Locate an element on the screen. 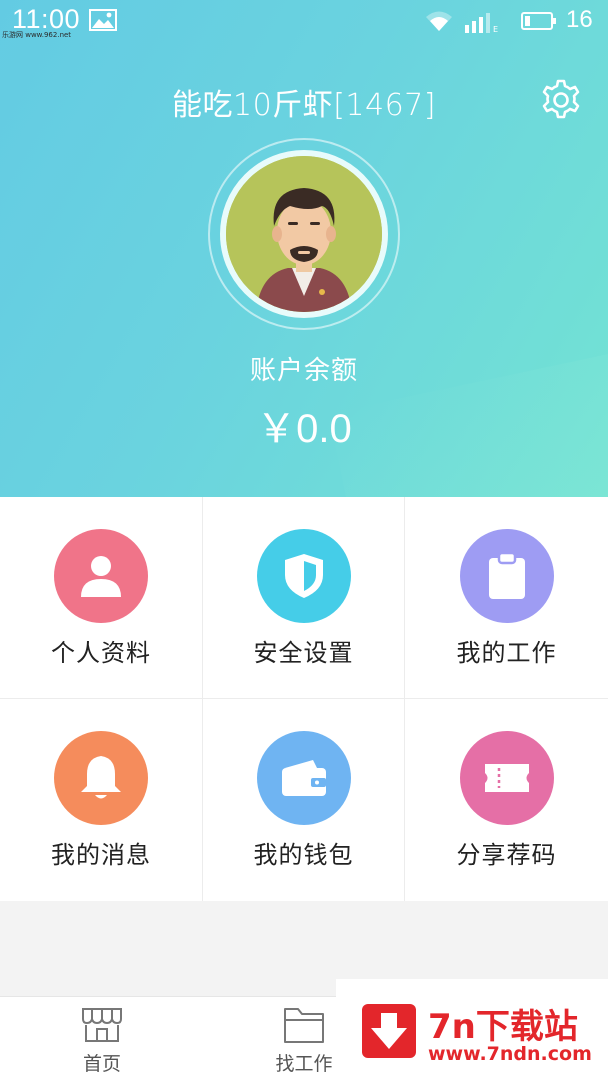 The image size is (608, 1080). grid-item-label: 分享荐码 is located at coordinates (506, 855).